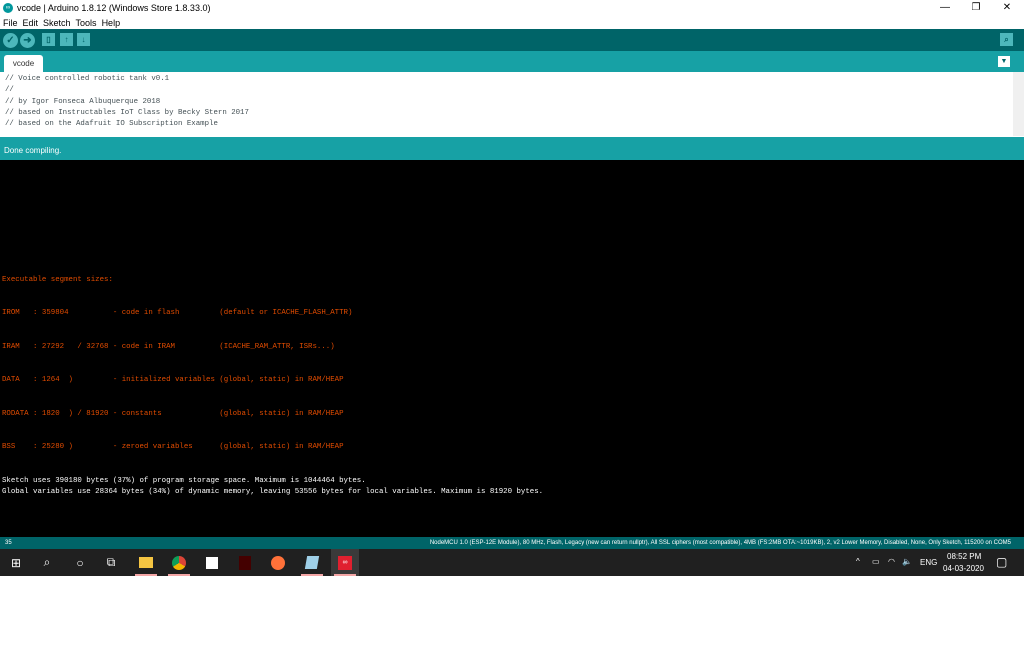 Image resolution: width=1024 pixels, height=668 pixels. What do you see at coordinates (512, 40) in the screenshot?
I see `toolbar: ✓ ➜ ▯ ↑ ↓ ⌕` at bounding box center [512, 40].